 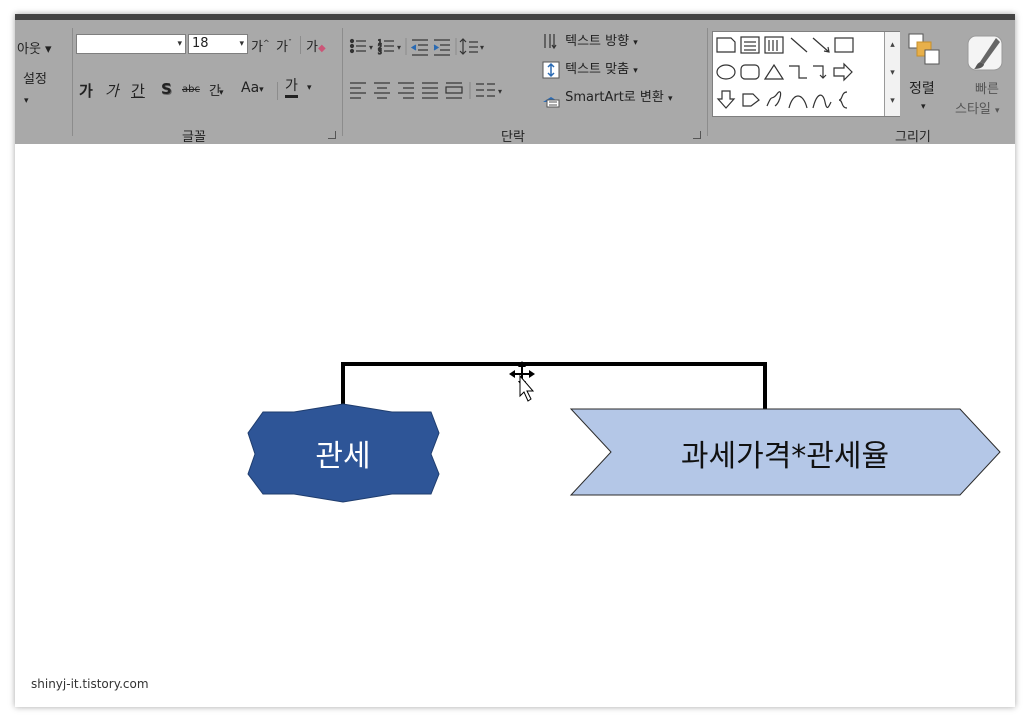 What do you see at coordinates (284, 45) in the screenshot?
I see `shrink-font-icon: 가ˇ` at bounding box center [284, 45].